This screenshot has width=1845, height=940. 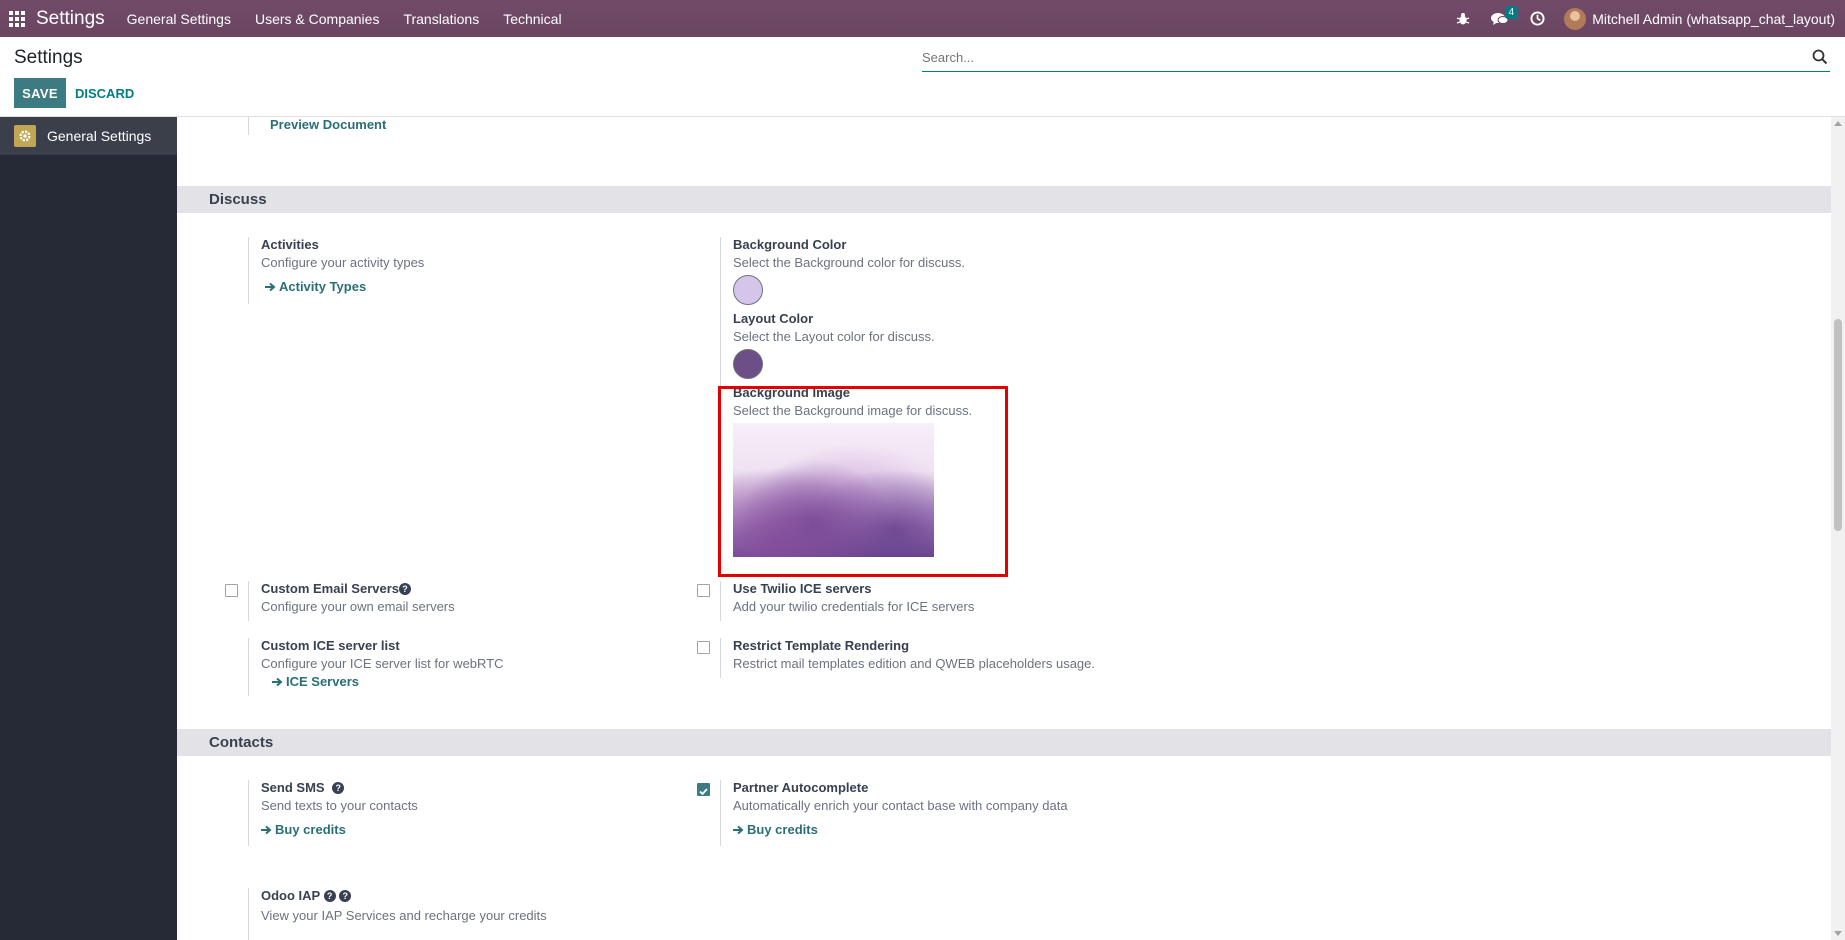 What do you see at coordinates (1511, 12) in the screenshot?
I see `messages-count-badge: 4` at bounding box center [1511, 12].